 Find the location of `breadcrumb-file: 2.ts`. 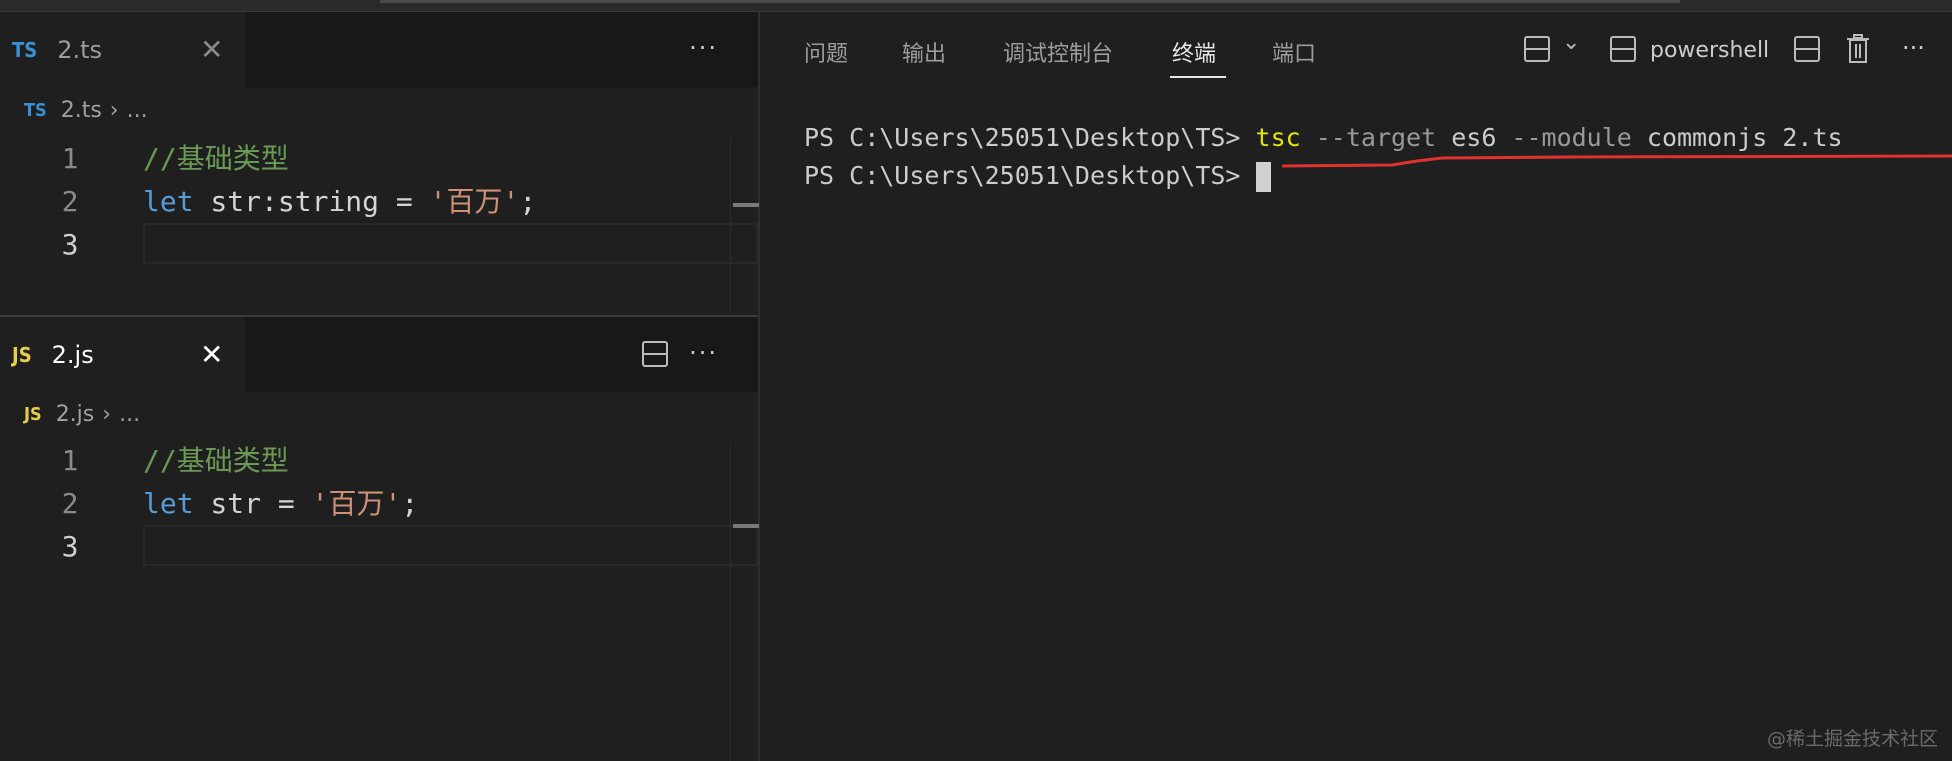

breadcrumb-file: 2.ts is located at coordinates (81, 110).